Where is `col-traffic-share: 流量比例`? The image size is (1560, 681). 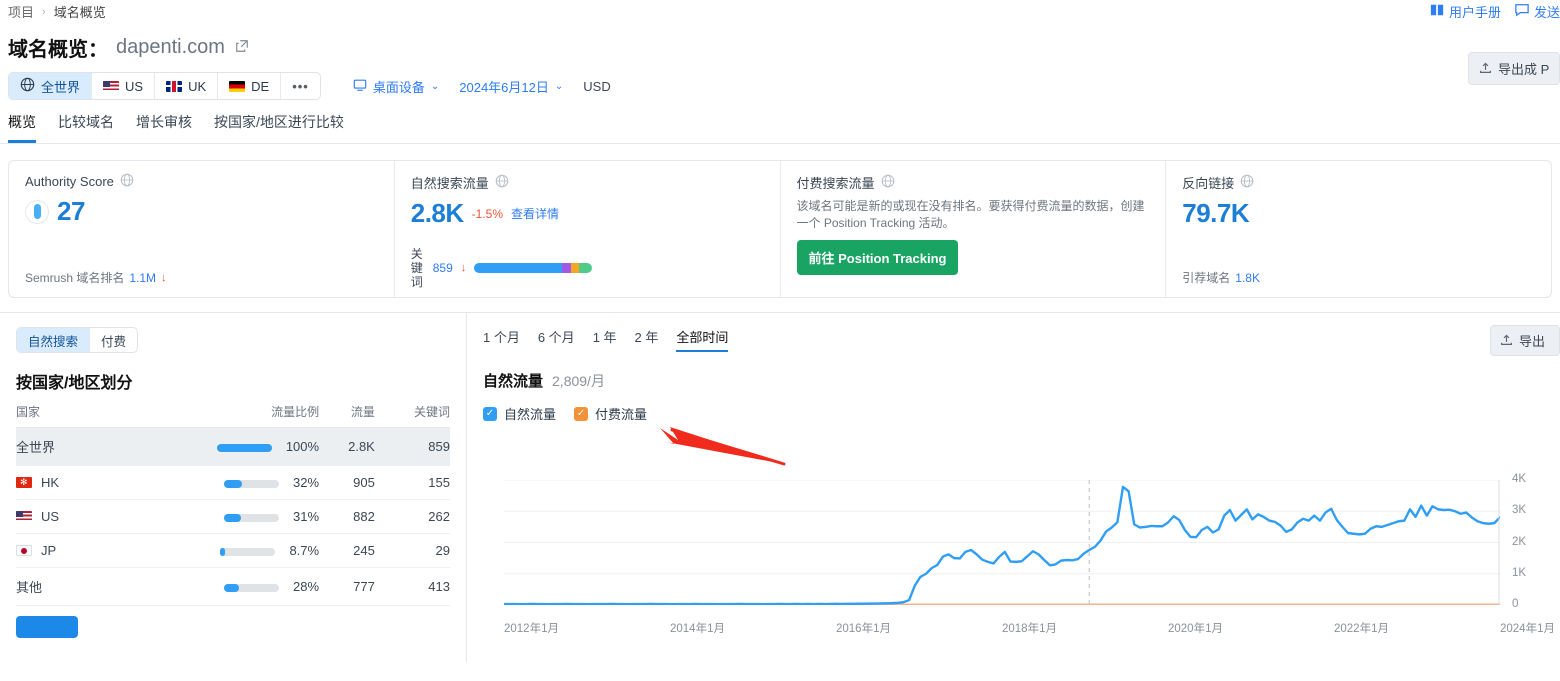
col-traffic-share: 流量比例 is located at coordinates (212, 415).